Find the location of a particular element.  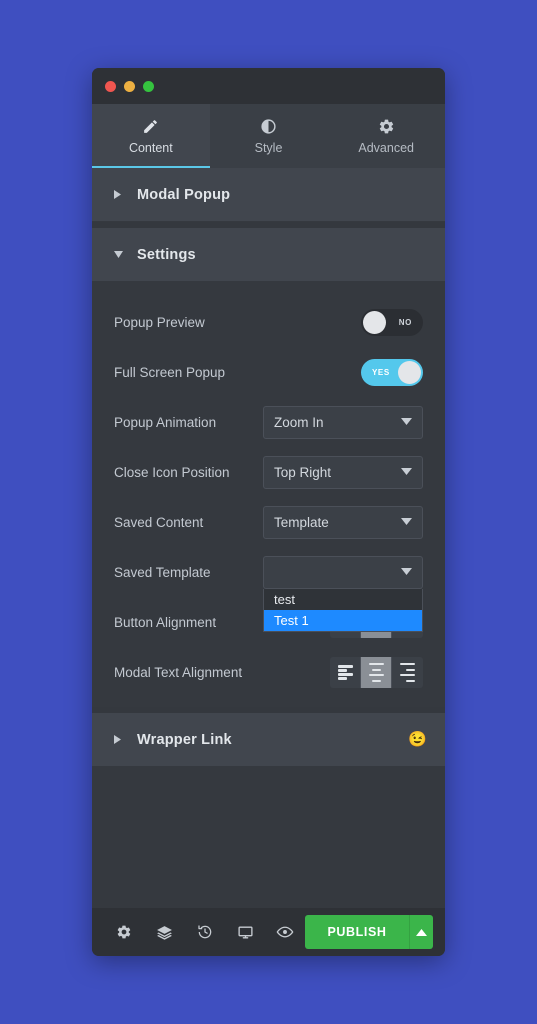

close-icon-position-select: Top Right is located at coordinates (343, 472).